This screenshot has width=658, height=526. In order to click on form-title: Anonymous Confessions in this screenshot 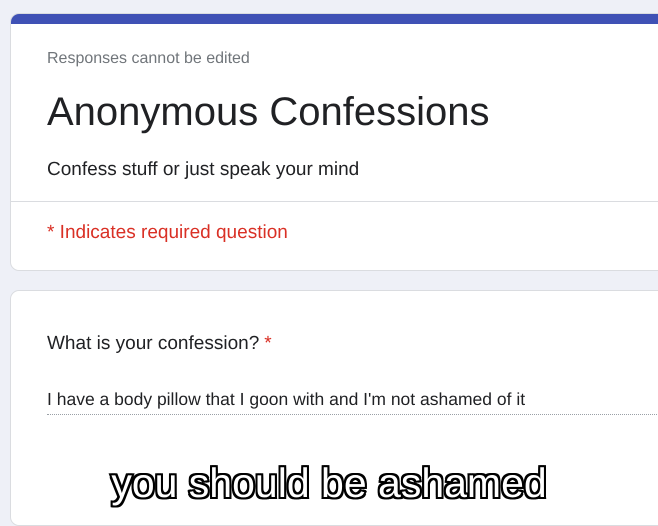, I will do `click(268, 112)`.